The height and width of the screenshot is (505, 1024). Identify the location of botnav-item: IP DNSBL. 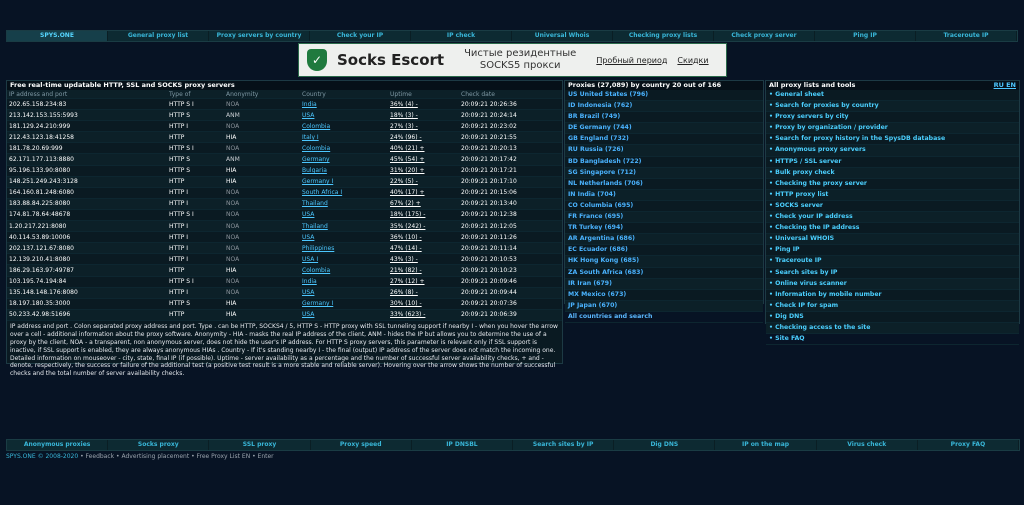
(463, 445).